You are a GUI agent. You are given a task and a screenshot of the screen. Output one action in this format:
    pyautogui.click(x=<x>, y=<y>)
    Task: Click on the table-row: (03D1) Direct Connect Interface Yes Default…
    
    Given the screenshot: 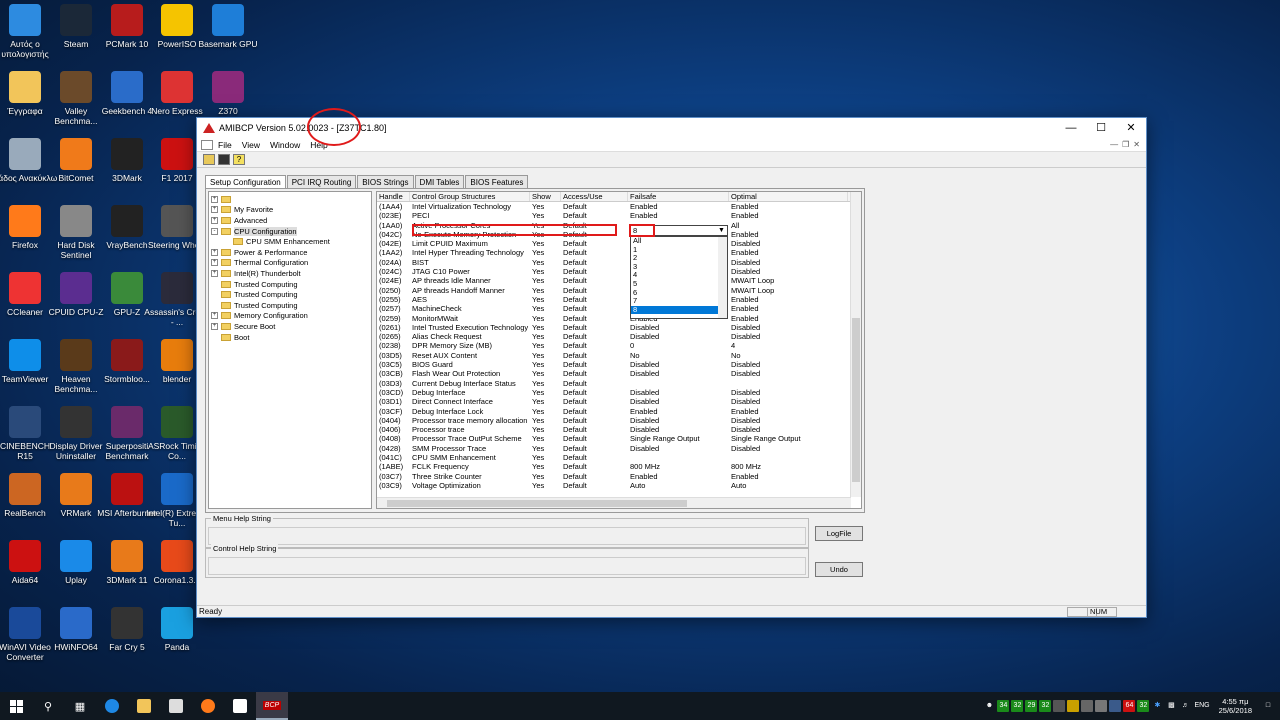 What is the action you would take?
    pyautogui.click(x=619, y=401)
    